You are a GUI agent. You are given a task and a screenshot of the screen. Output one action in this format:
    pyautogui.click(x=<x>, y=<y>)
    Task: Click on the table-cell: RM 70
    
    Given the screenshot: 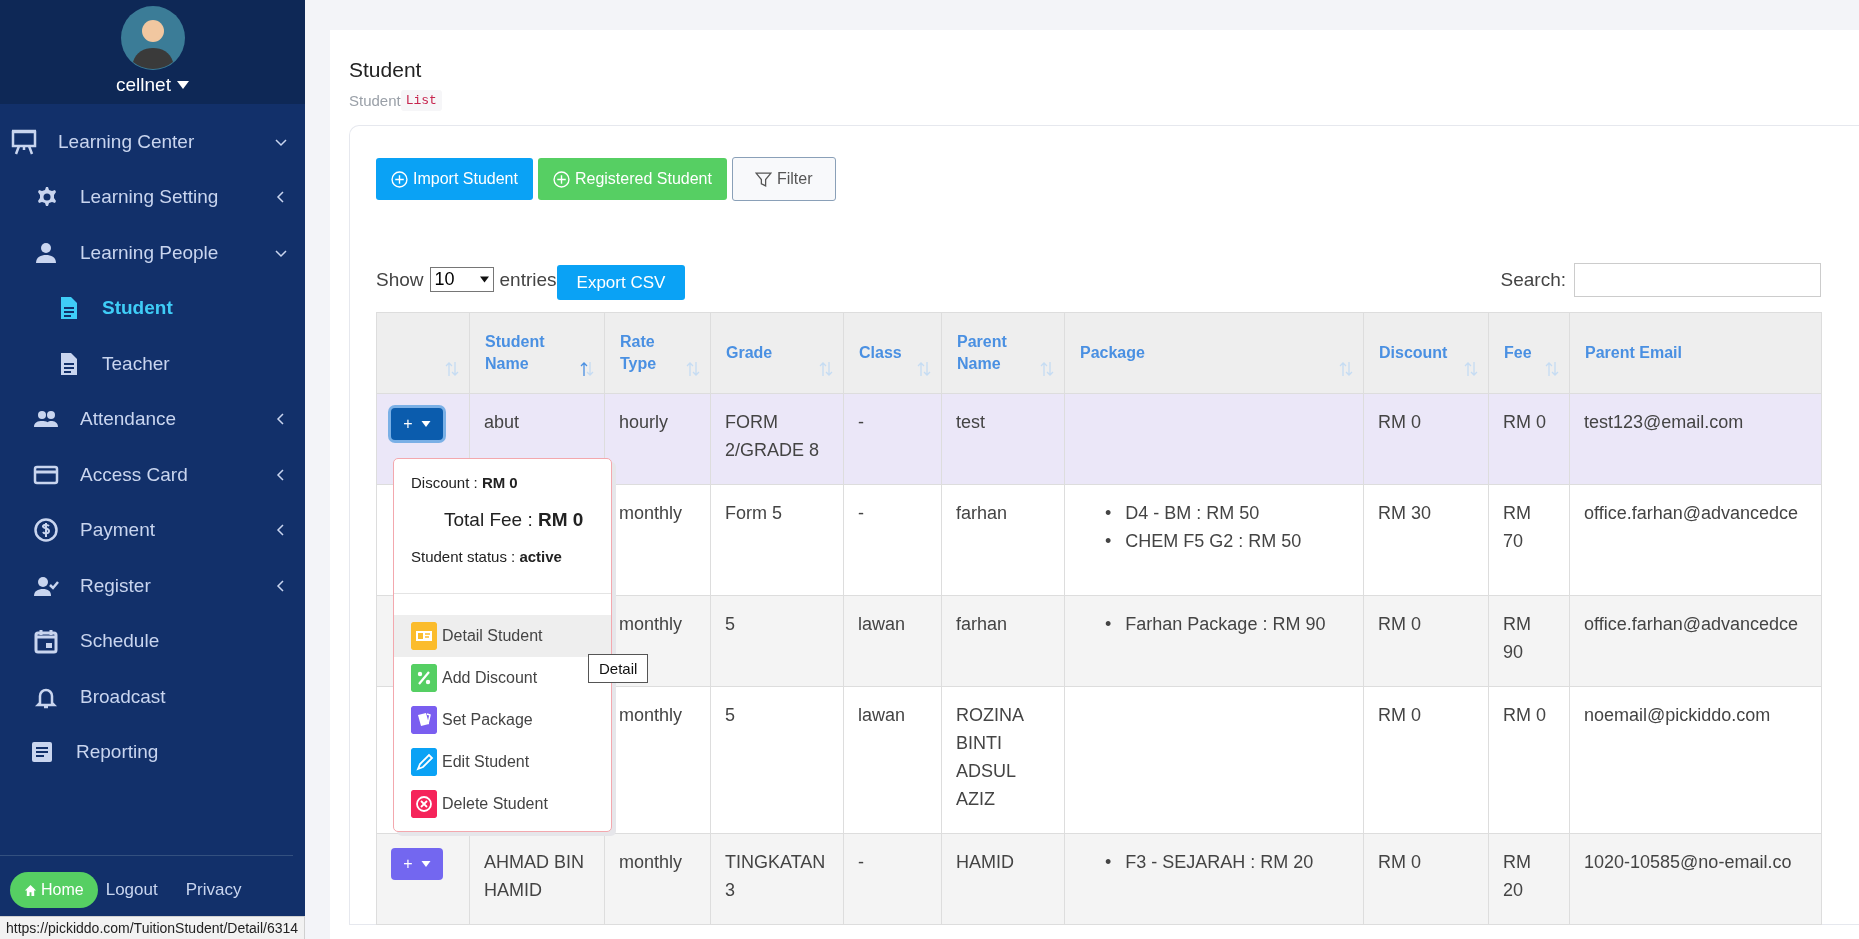 What is the action you would take?
    pyautogui.click(x=1529, y=540)
    